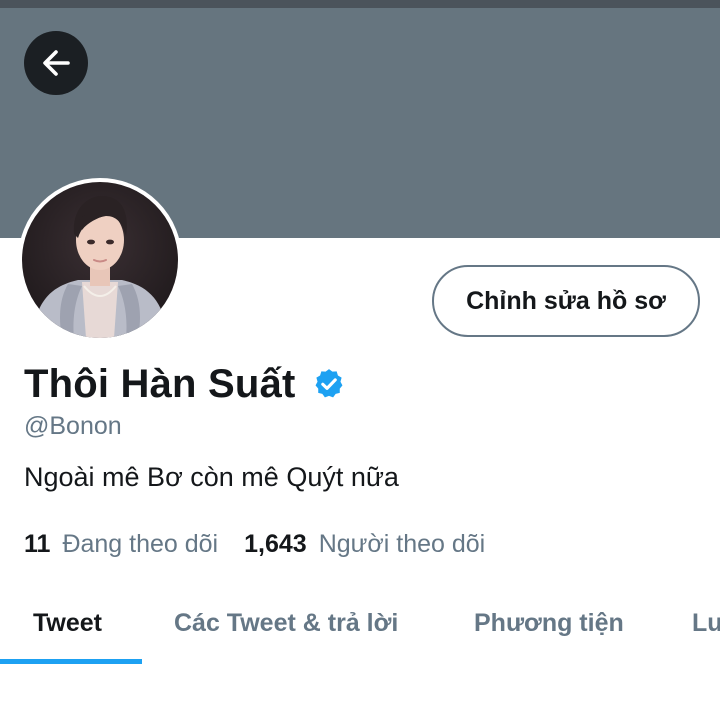 This screenshot has height=720, width=720. Describe the element at coordinates (71, 661) in the screenshot. I see `active-tab-indicator` at that location.